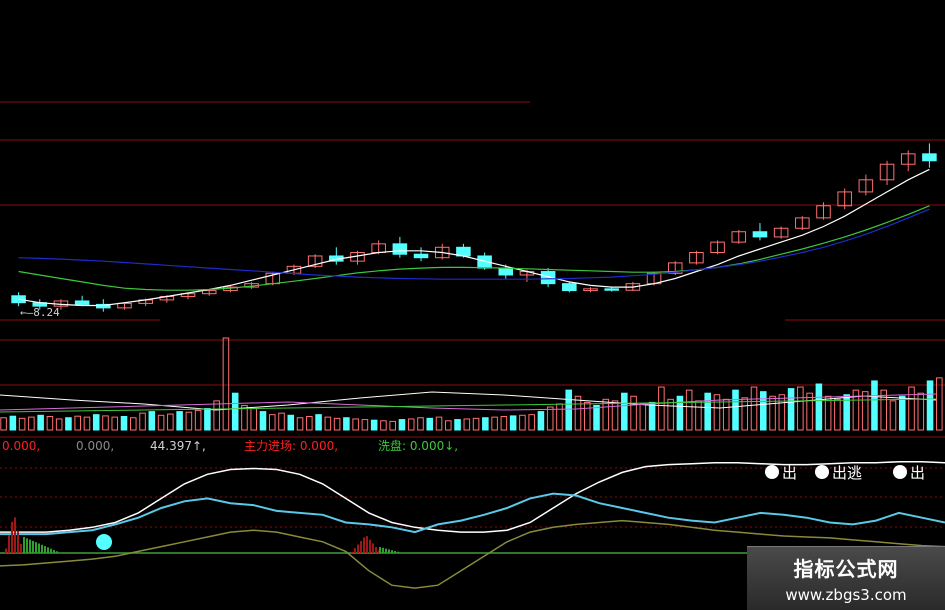 This screenshot has height=610, width=945. Describe the element at coordinates (178, 446) in the screenshot. I see `legend-item: 44.397↑,` at that location.